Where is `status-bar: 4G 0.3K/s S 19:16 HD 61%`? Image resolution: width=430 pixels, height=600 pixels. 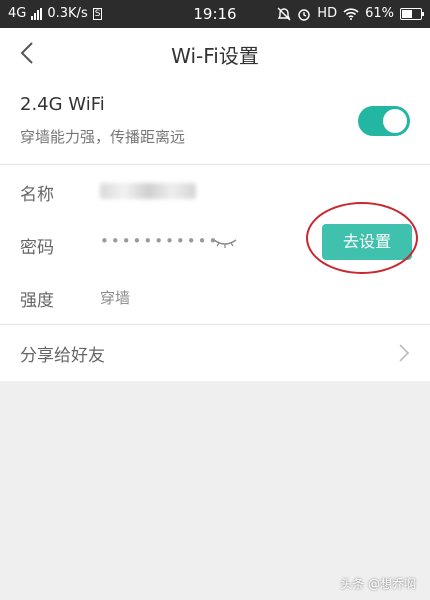
status-bar: 4G 0.3K/s S 19:16 HD 61% is located at coordinates (215, 14).